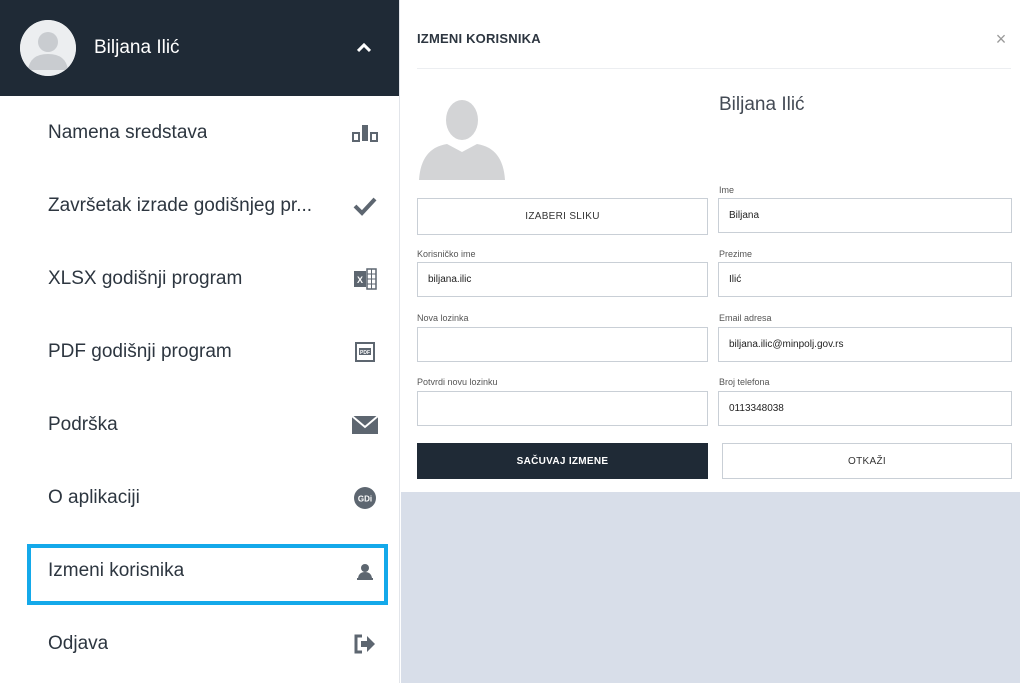 The image size is (1020, 683). Describe the element at coordinates (562, 461) in the screenshot. I see `save-button: SAČUVAJ IZMENE` at that location.